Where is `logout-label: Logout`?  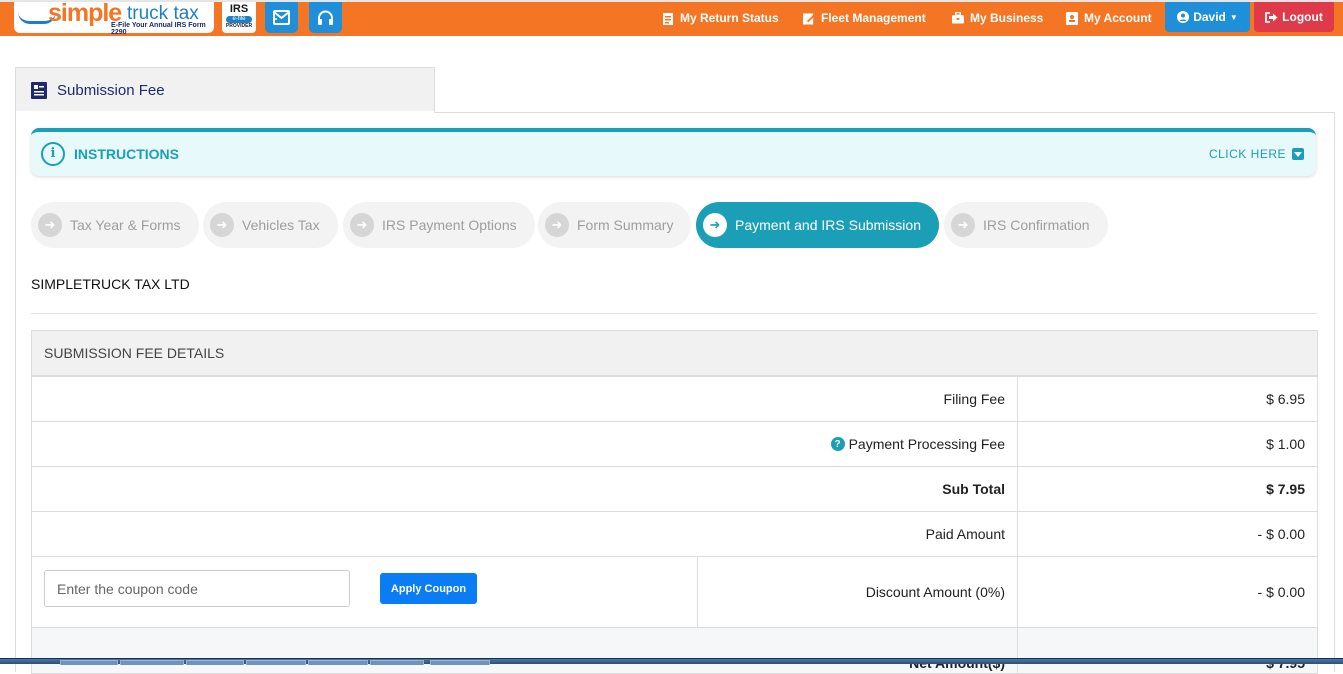 logout-label: Logout is located at coordinates (1302, 17).